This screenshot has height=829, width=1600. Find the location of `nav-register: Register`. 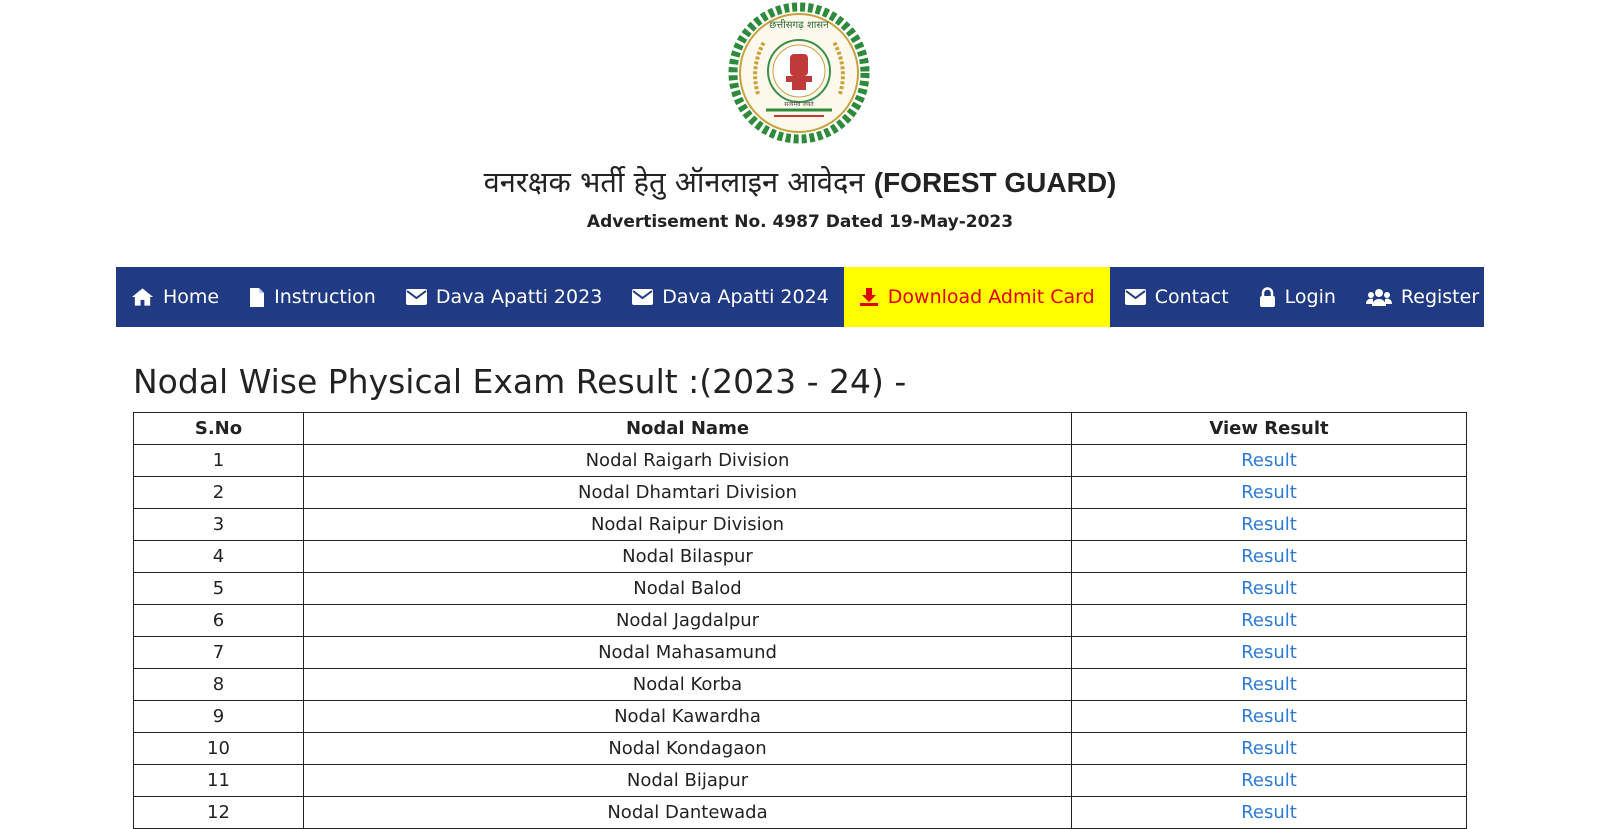

nav-register: Register is located at coordinates (1422, 297).